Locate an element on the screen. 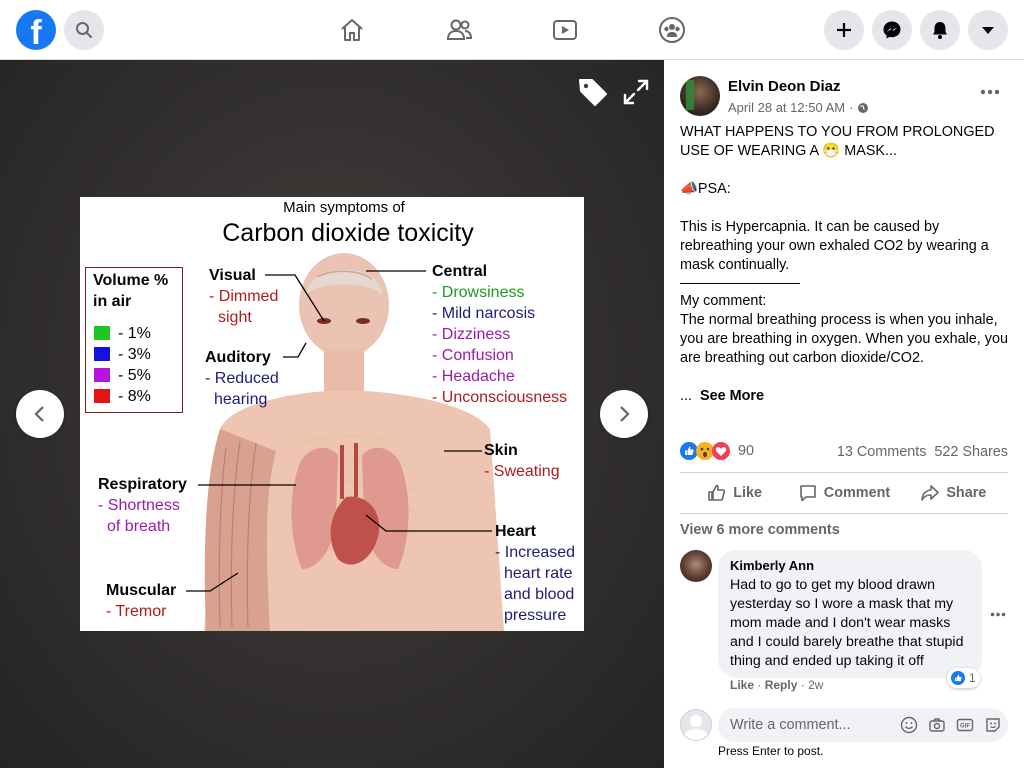 The image size is (1024, 768). legend-title-line1: Volume % is located at coordinates (131, 280).